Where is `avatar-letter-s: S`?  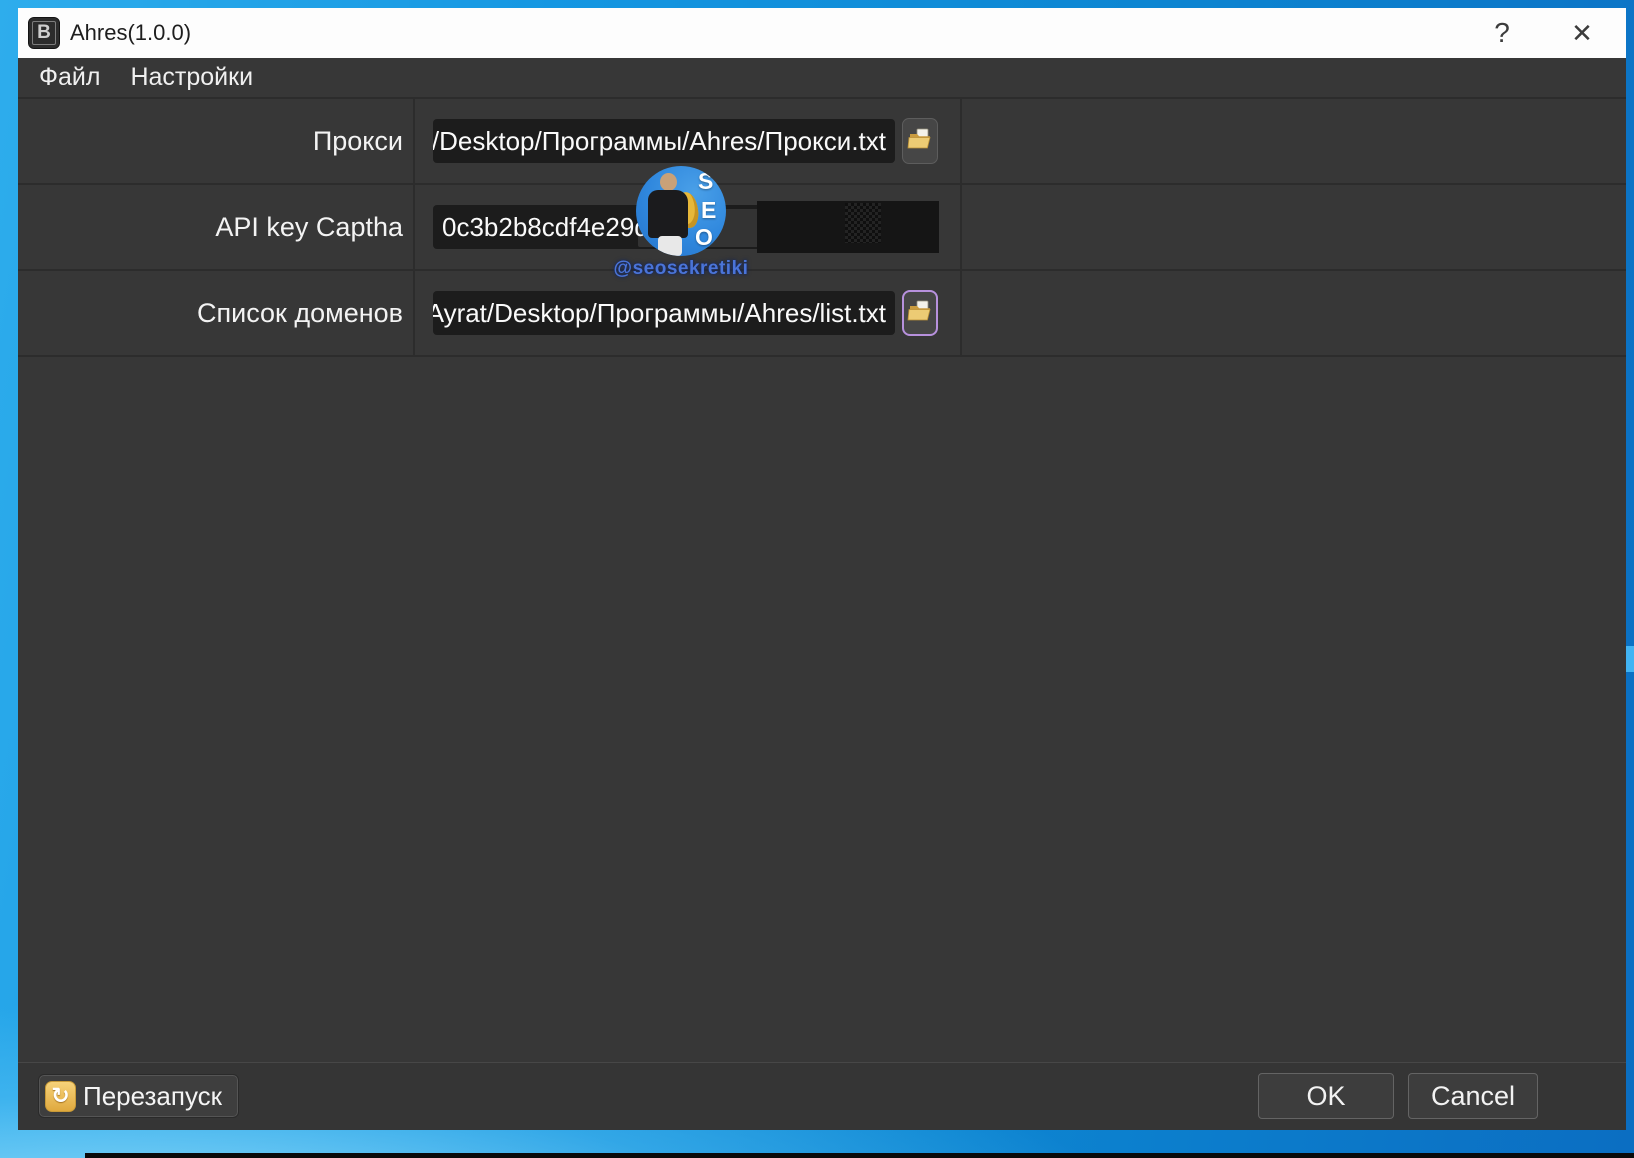 avatar-letter-s: S is located at coordinates (706, 181).